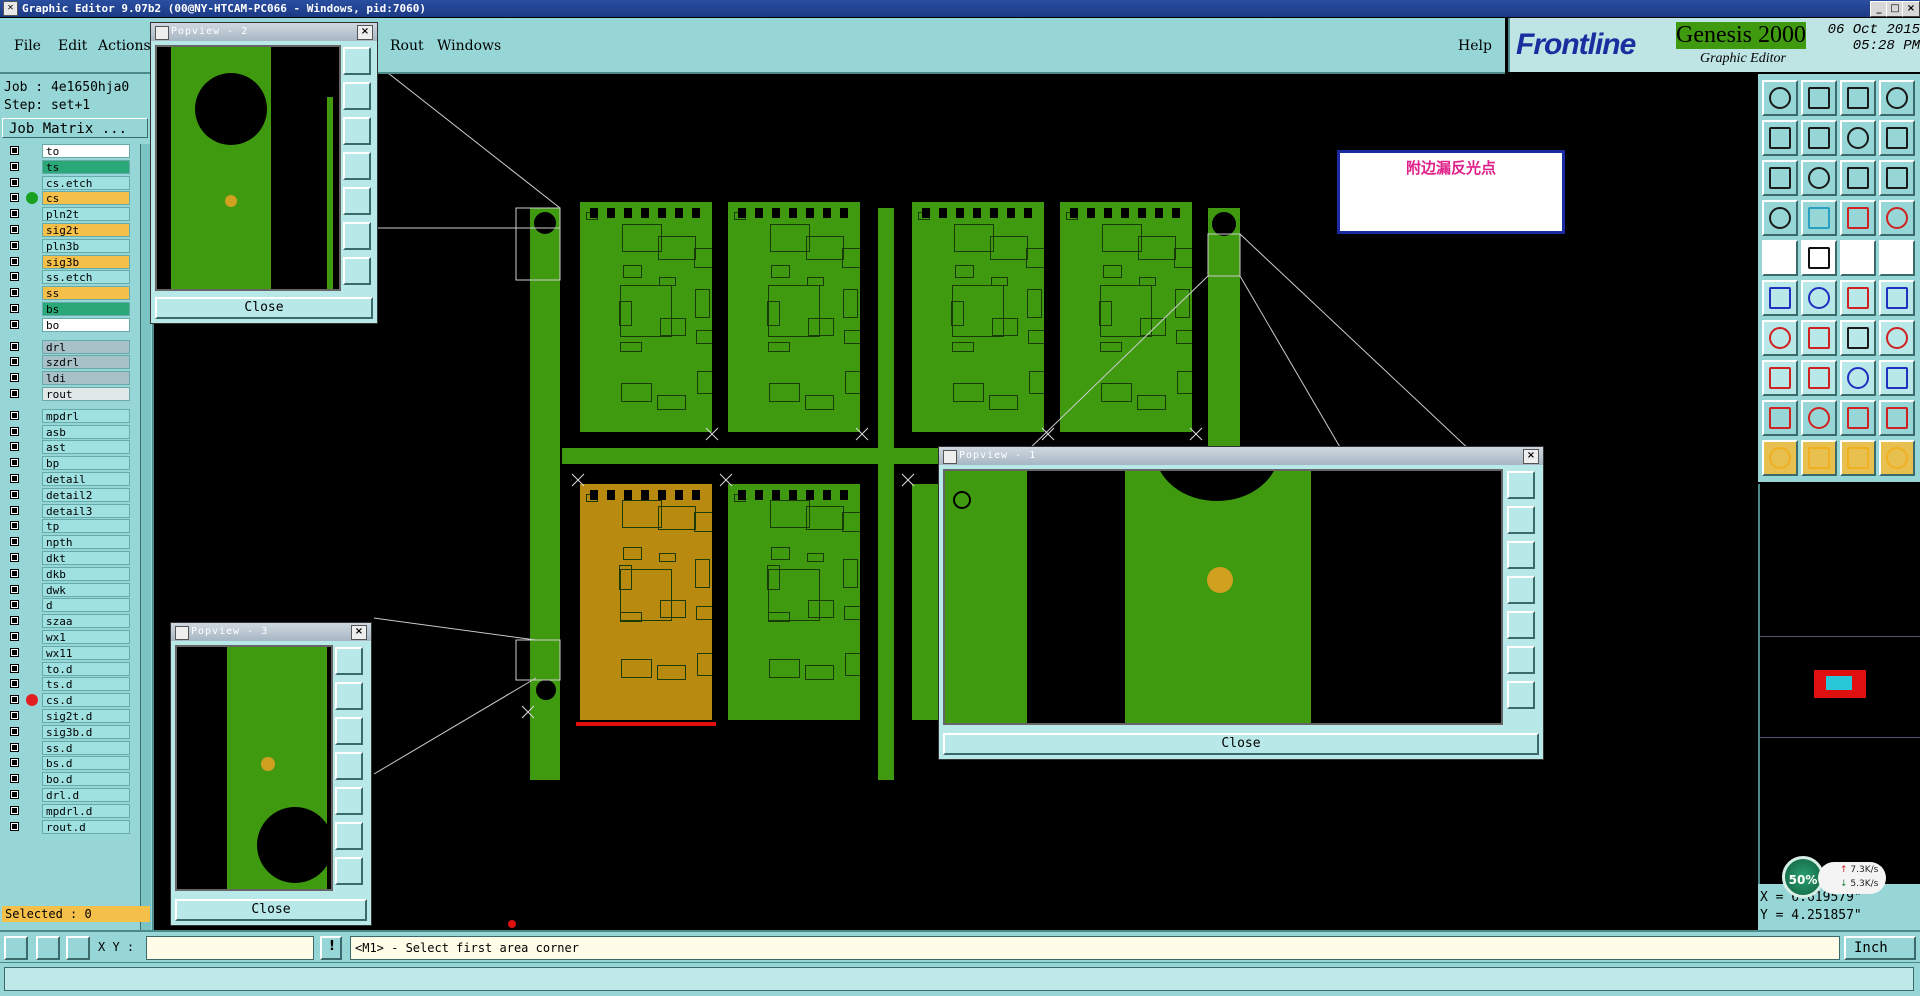 The image size is (1920, 996). I want to click on layer-row: pln2t, so click(69, 214).